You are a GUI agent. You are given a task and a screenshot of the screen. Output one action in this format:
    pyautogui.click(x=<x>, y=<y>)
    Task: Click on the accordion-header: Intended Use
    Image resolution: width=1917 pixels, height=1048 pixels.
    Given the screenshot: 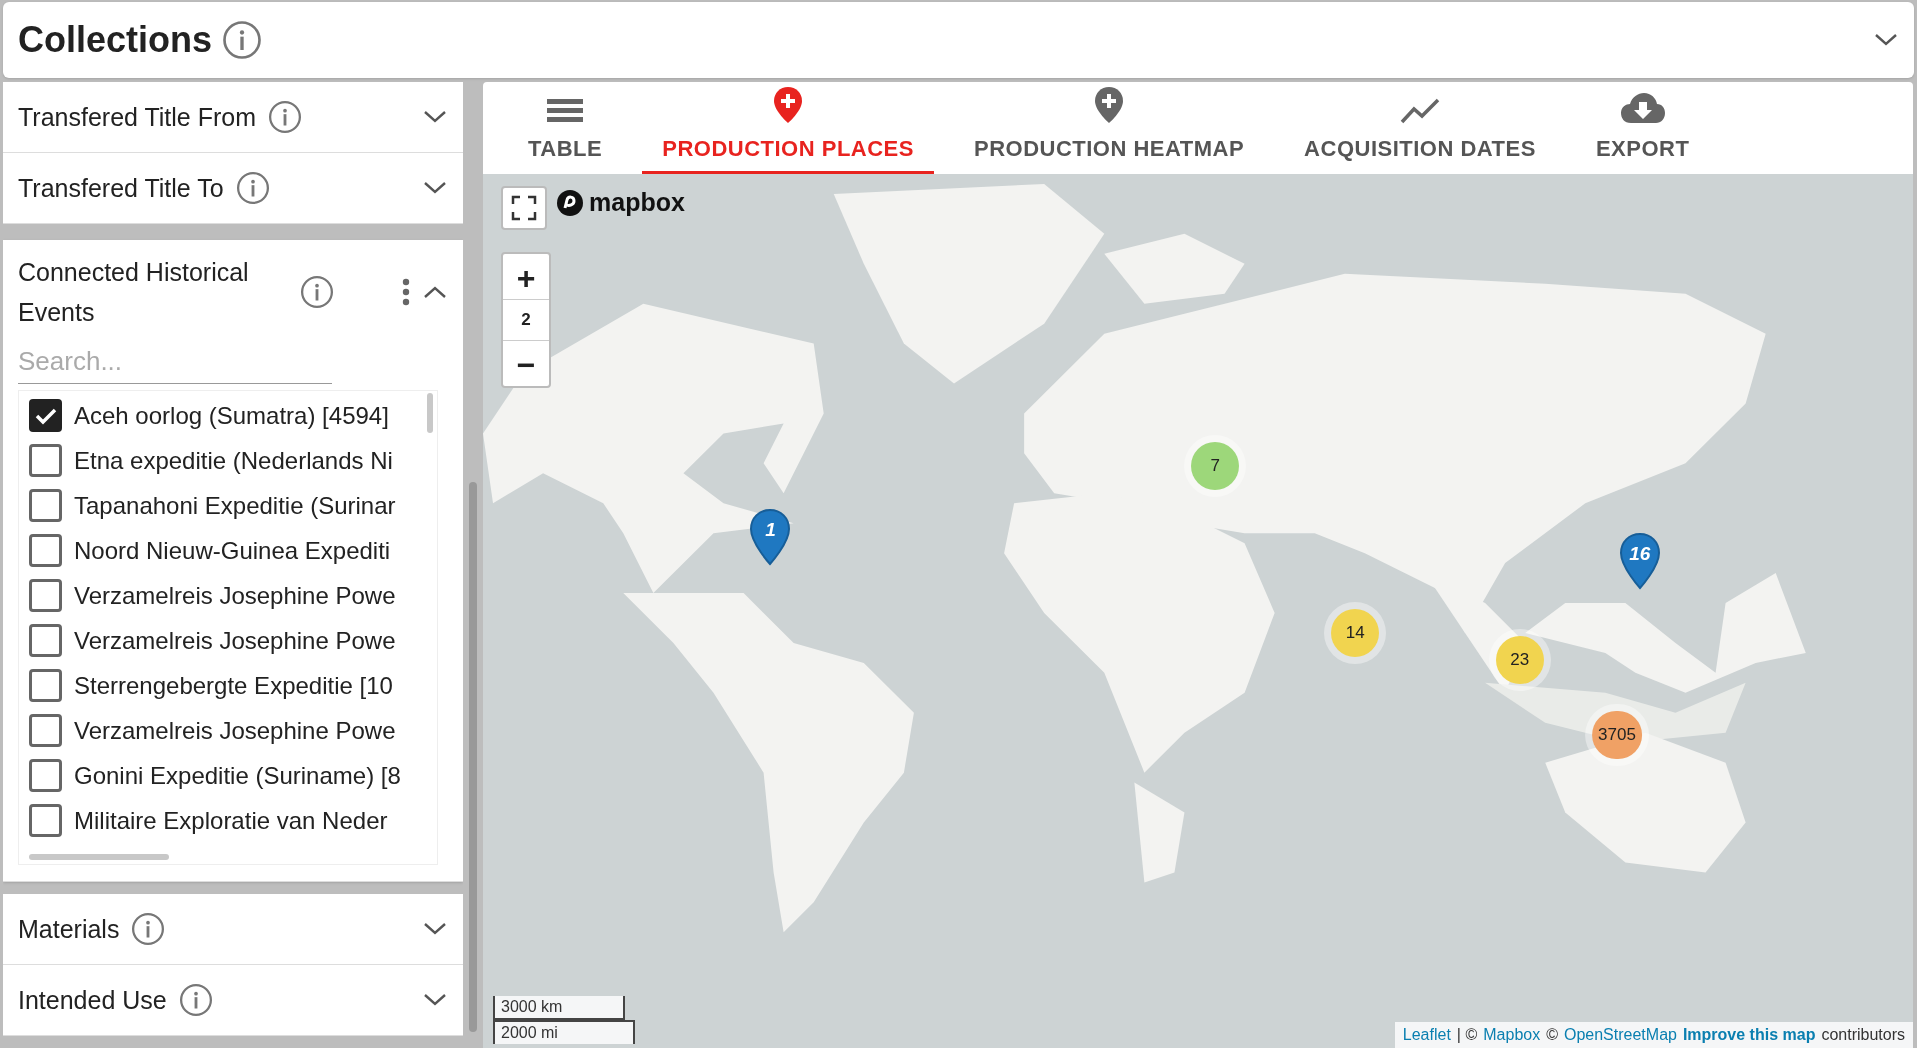 What is the action you would take?
    pyautogui.click(x=233, y=1000)
    